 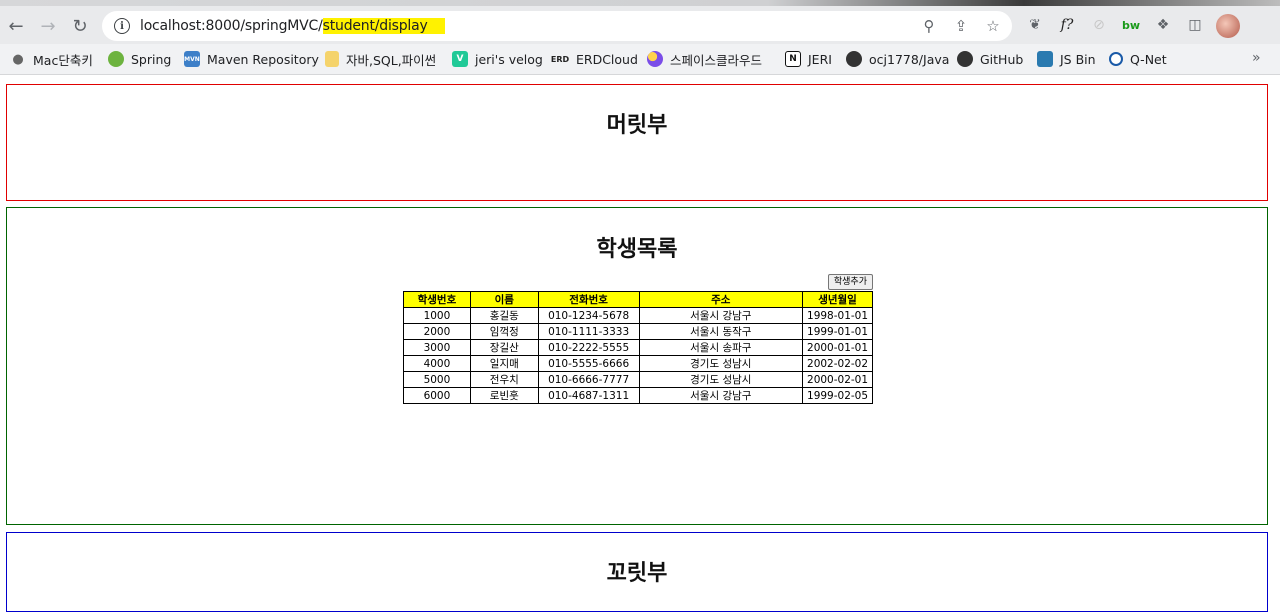 I want to click on apple-icon: ●, so click(x=18, y=59).